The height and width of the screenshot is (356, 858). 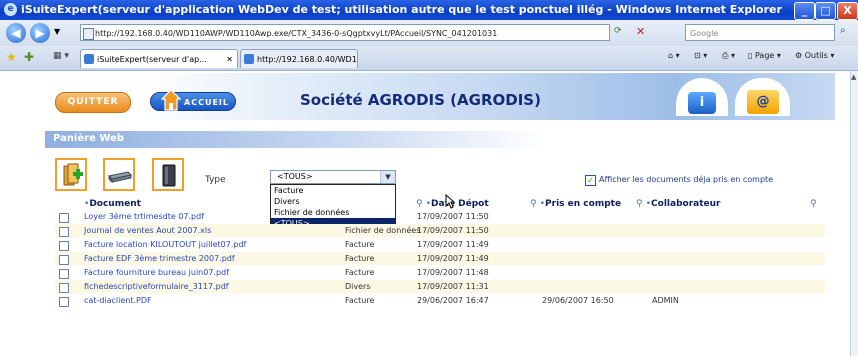 I want to click on search-icon: ⌕, so click(x=843, y=30).